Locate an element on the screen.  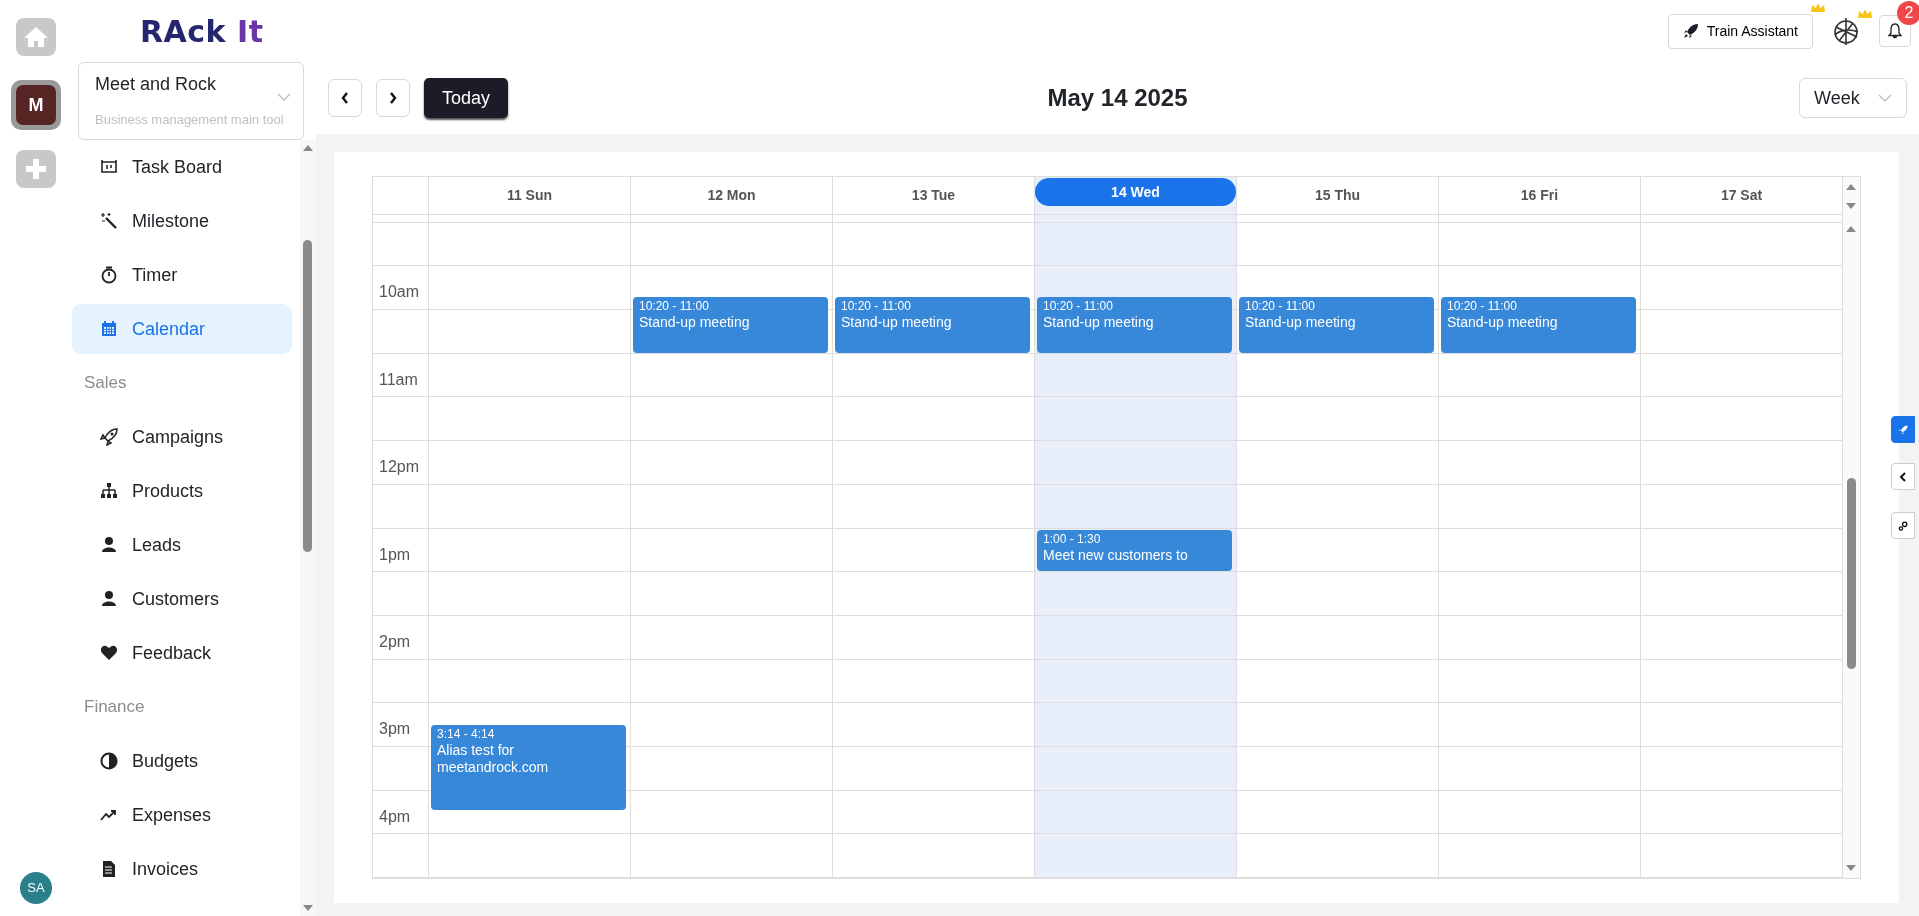
organization-subtitle: Business management main tool is located at coordinates (190, 120).